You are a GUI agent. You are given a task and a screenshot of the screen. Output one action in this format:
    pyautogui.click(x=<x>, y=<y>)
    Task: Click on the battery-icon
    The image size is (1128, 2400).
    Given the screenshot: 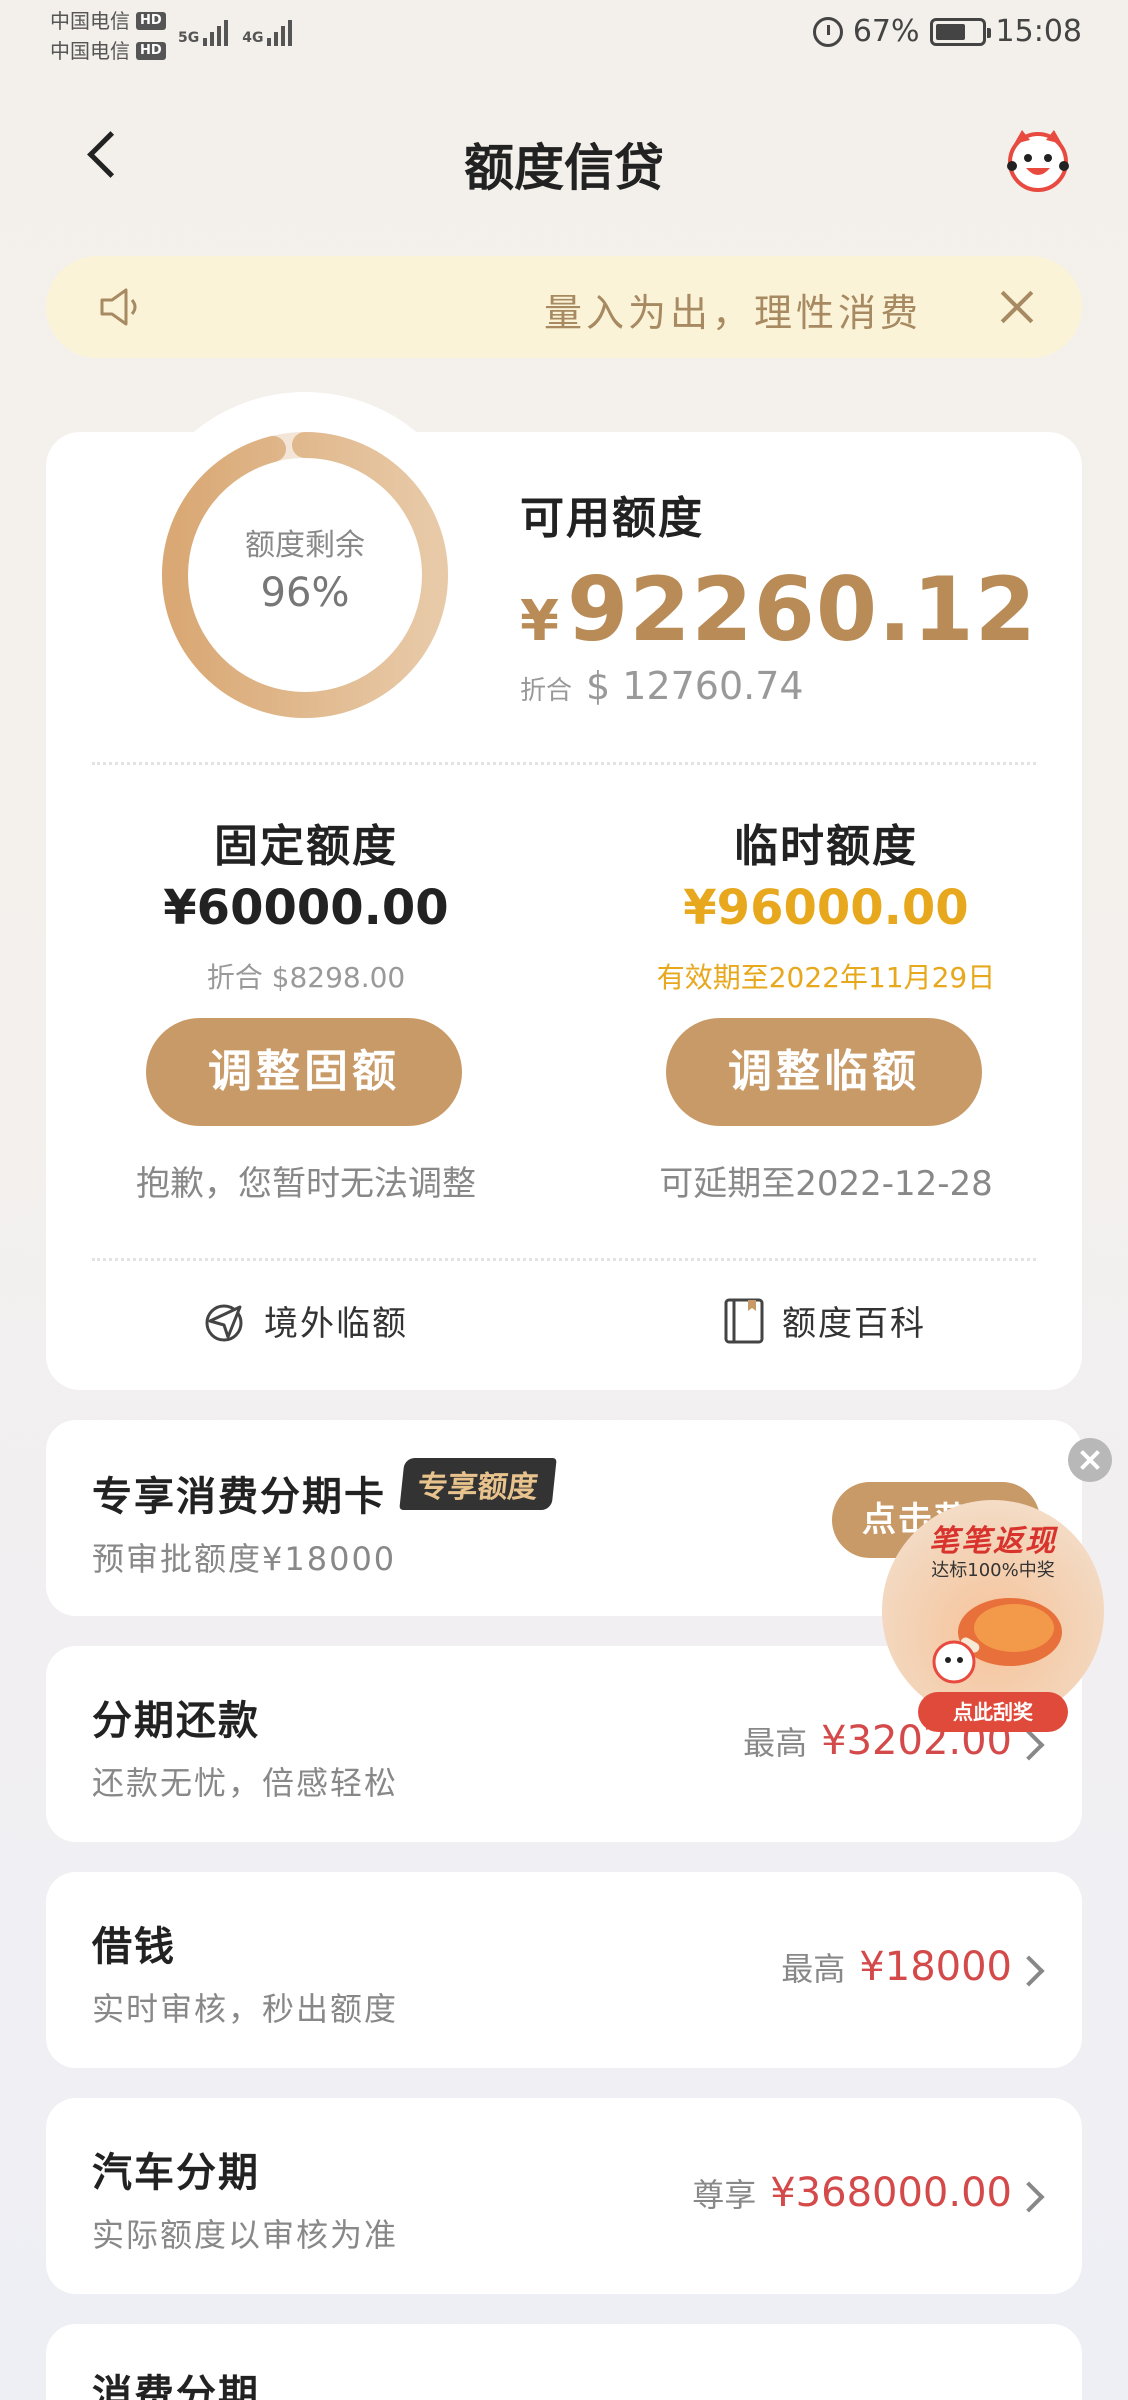 What is the action you would take?
    pyautogui.click(x=960, y=31)
    